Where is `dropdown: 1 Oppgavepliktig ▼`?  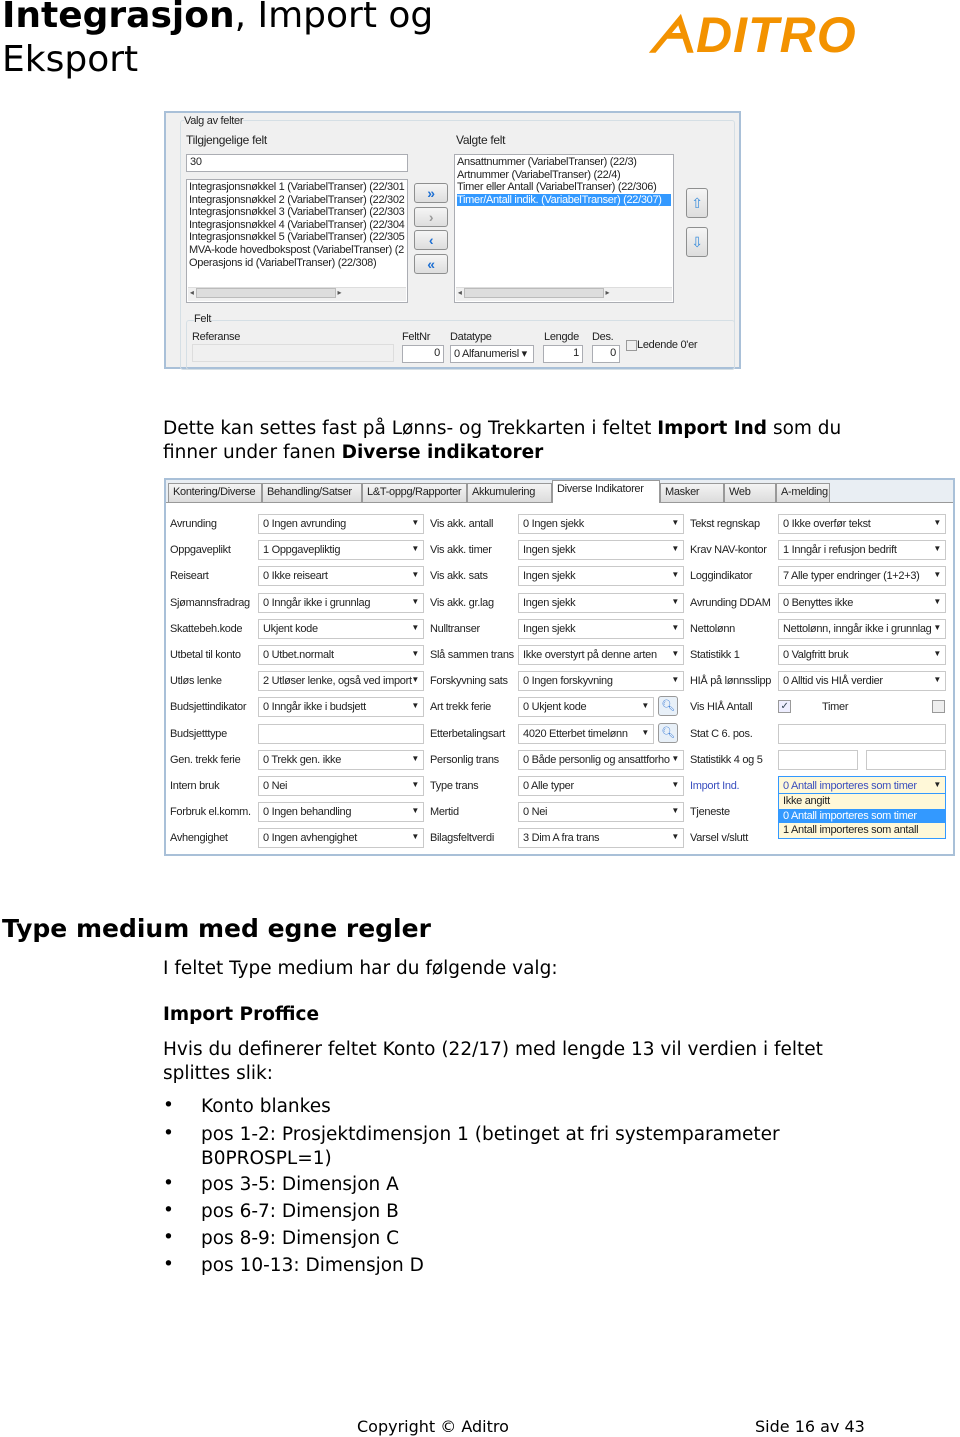
dropdown: 1 Oppgavepliktig ▼ is located at coordinates (341, 550).